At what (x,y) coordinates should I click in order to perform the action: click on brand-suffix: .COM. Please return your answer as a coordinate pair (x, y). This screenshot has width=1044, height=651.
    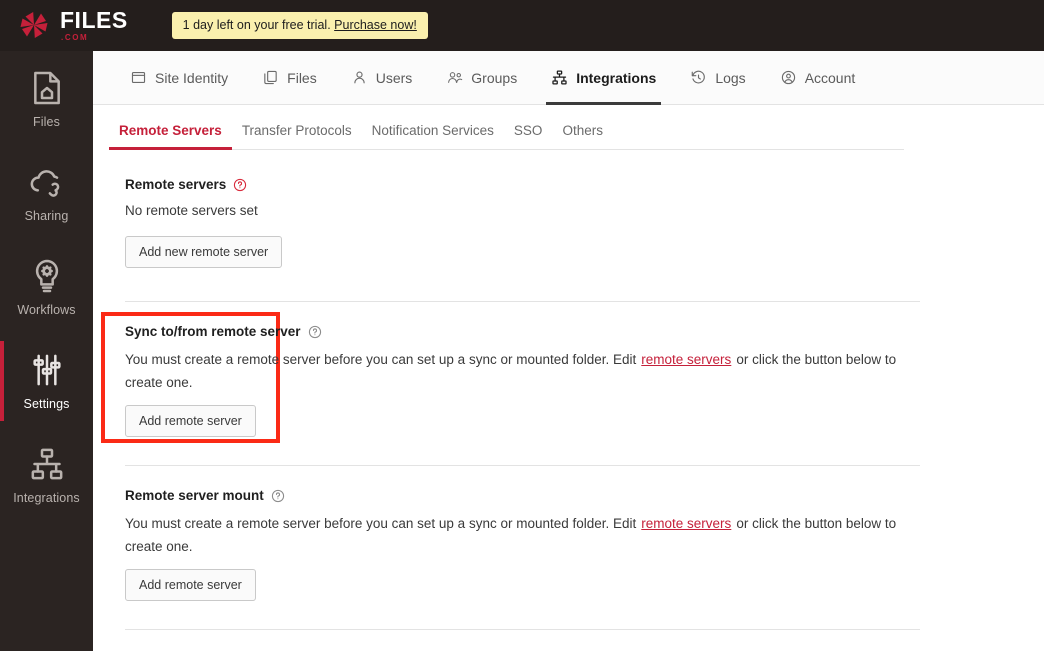
    Looking at the image, I should click on (75, 37).